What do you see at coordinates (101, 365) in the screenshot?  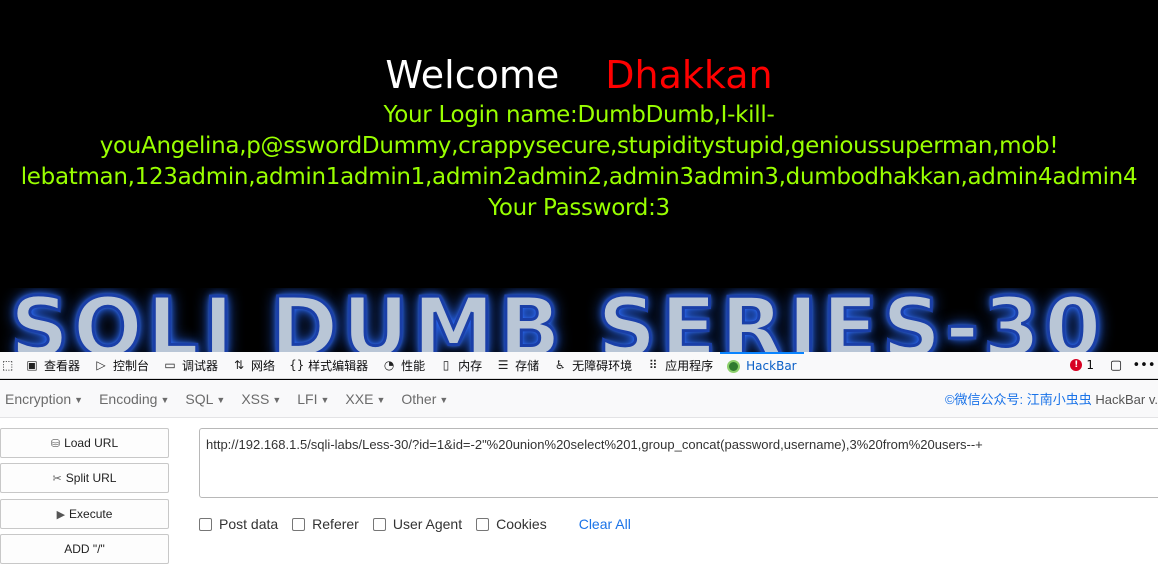 I see `console-icon: ▷` at bounding box center [101, 365].